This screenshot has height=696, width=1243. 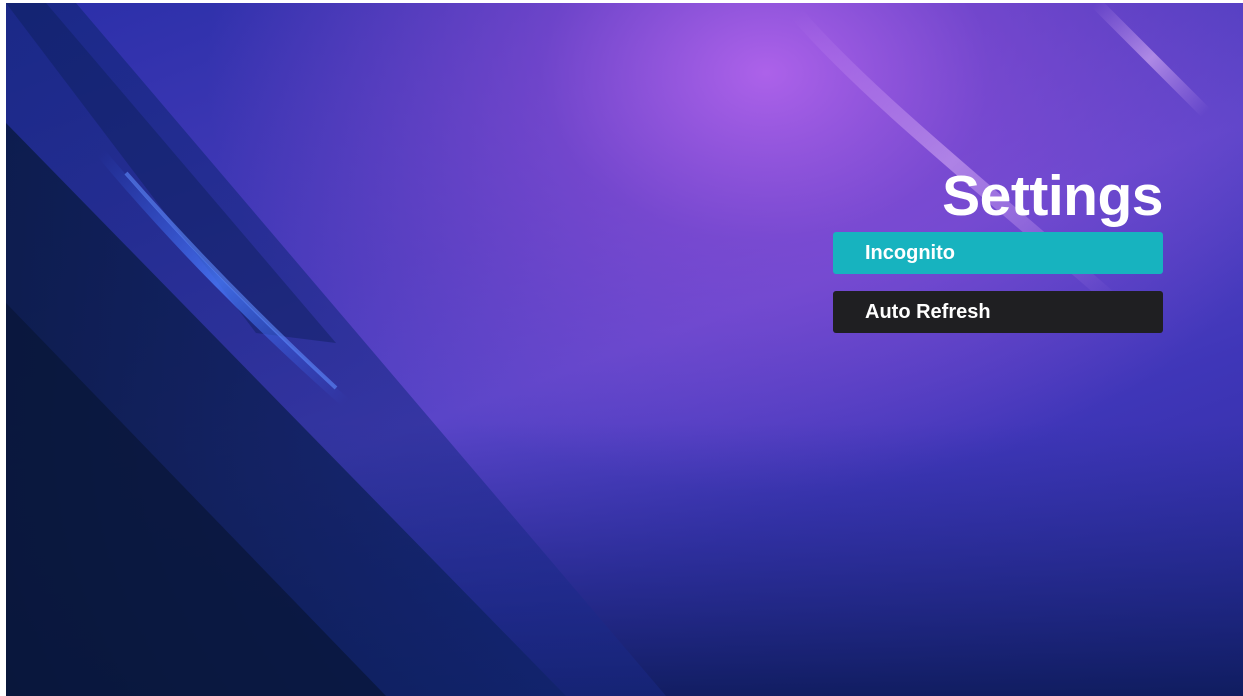 What do you see at coordinates (928, 311) in the screenshot?
I see `menu-item-label: Auto Refresh` at bounding box center [928, 311].